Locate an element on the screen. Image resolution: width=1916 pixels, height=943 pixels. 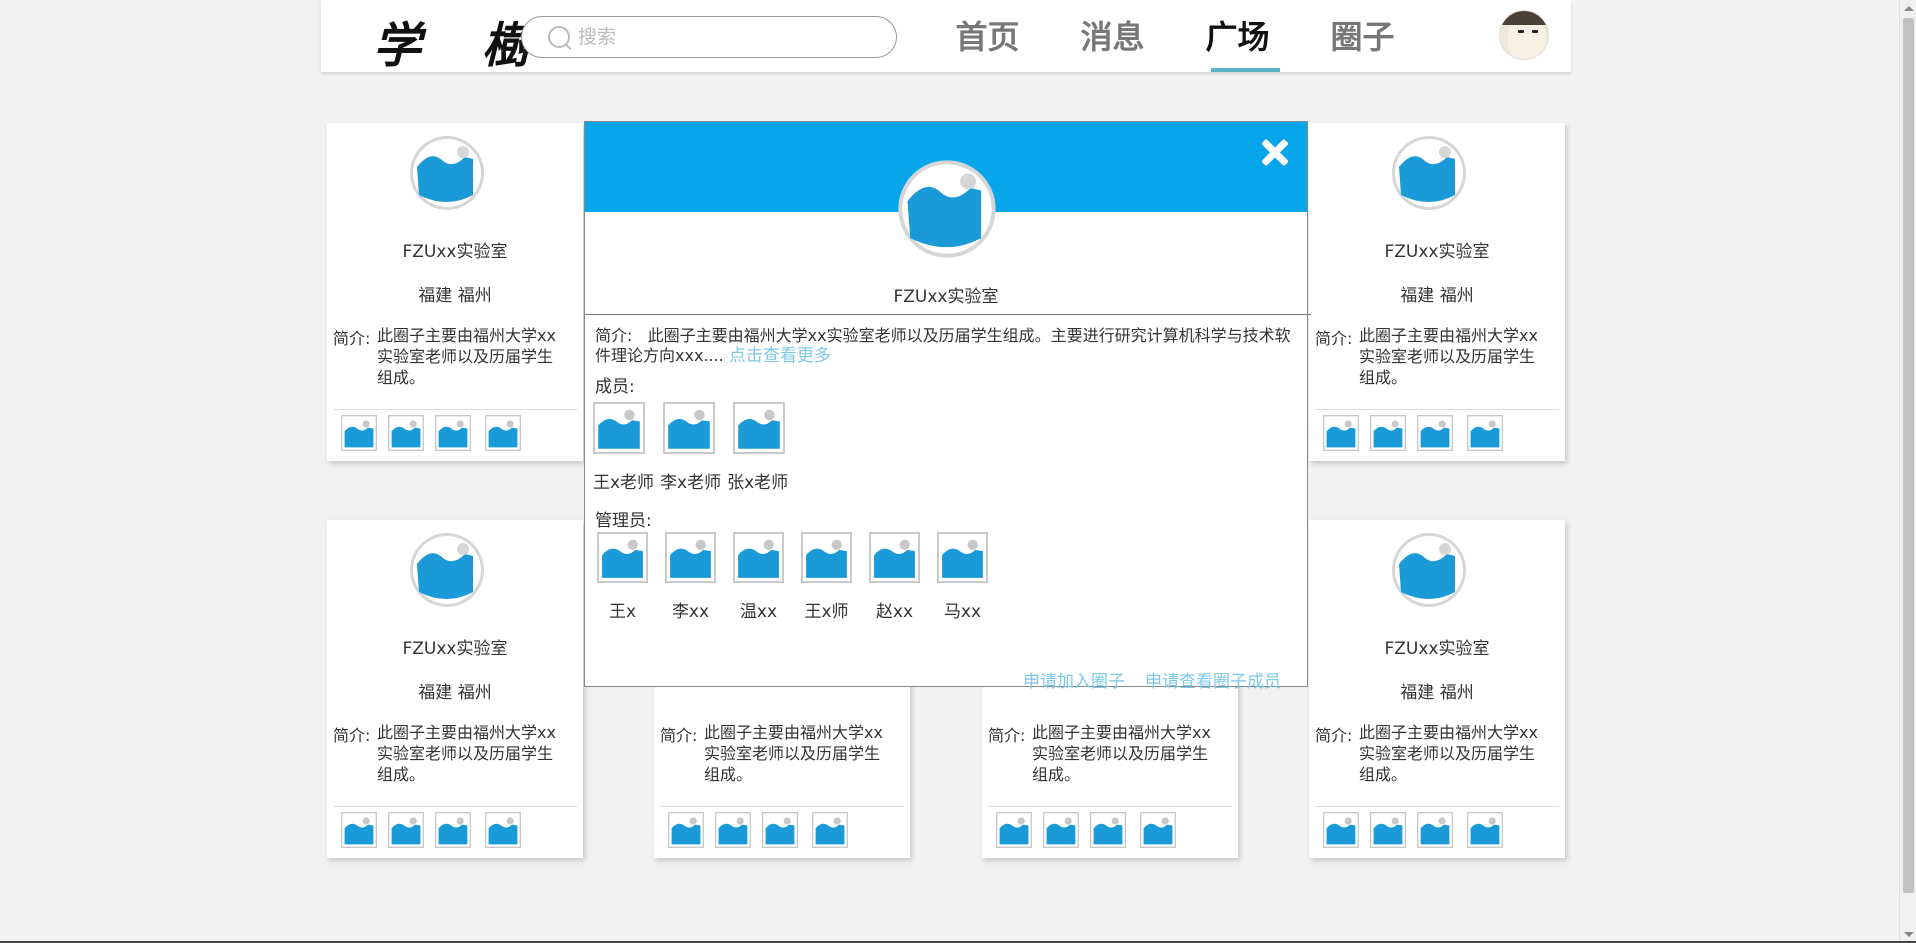
admin-name: 李xx is located at coordinates (690, 609).